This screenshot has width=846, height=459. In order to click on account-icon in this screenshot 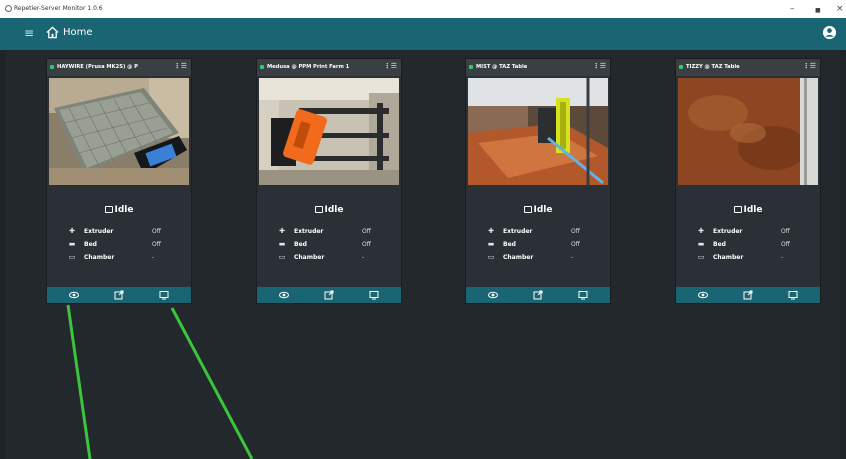, I will do `click(829, 32)`.